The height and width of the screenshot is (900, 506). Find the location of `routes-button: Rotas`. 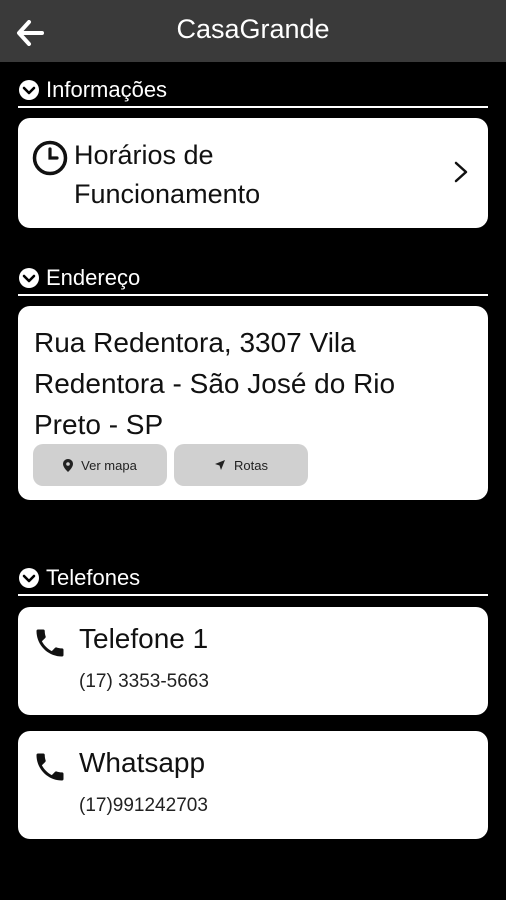

routes-button: Rotas is located at coordinates (241, 465).